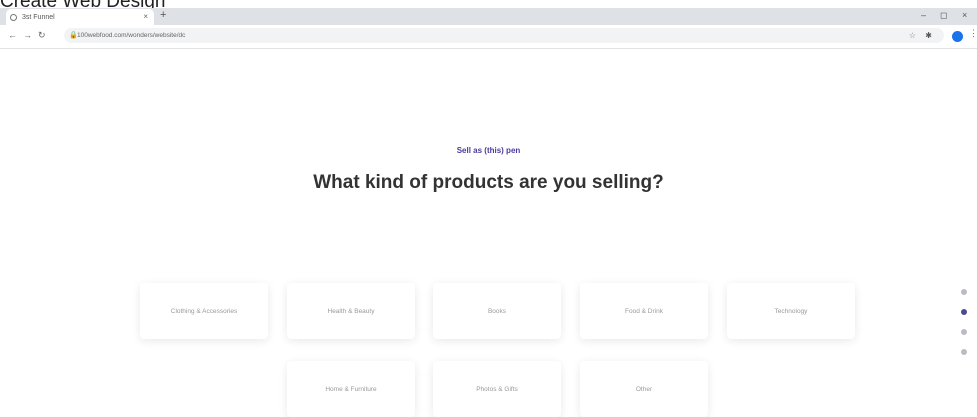  Describe the element at coordinates (497, 311) in the screenshot. I see `category-card-books: Books` at that location.